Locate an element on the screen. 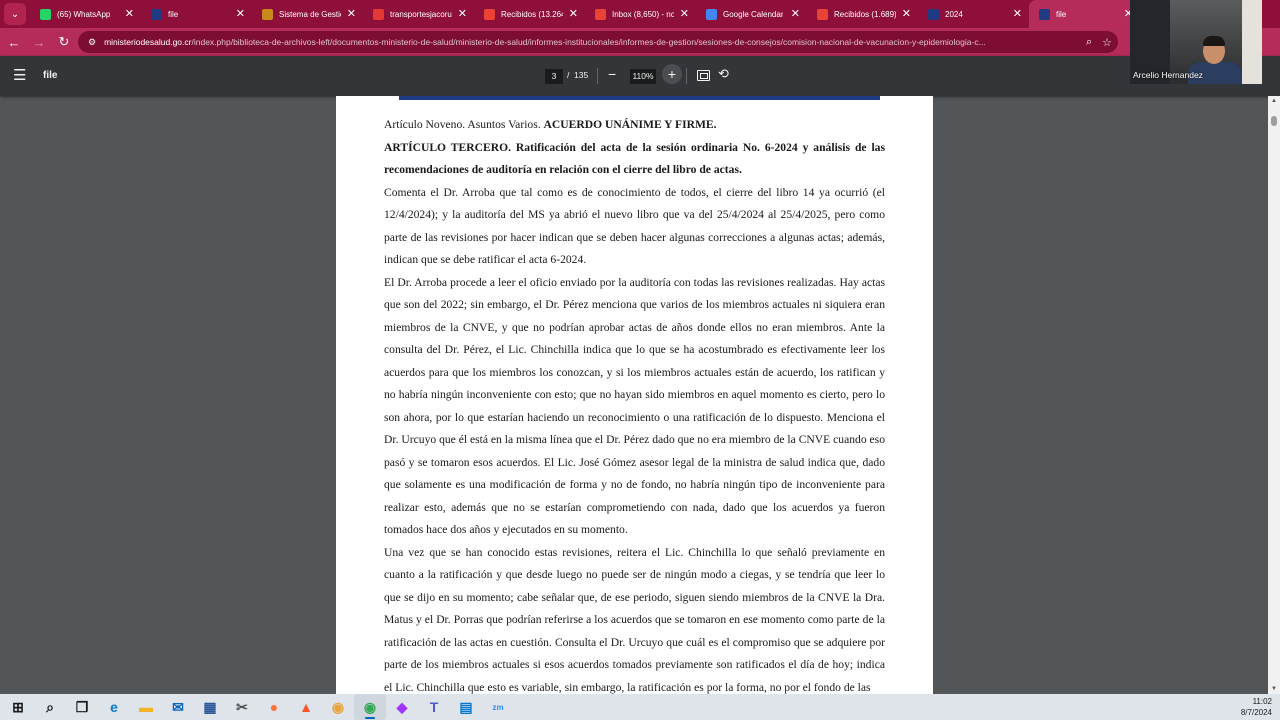 The width and height of the screenshot is (1280, 720). taskbar-button: ⌕ is located at coordinates (50, 707).